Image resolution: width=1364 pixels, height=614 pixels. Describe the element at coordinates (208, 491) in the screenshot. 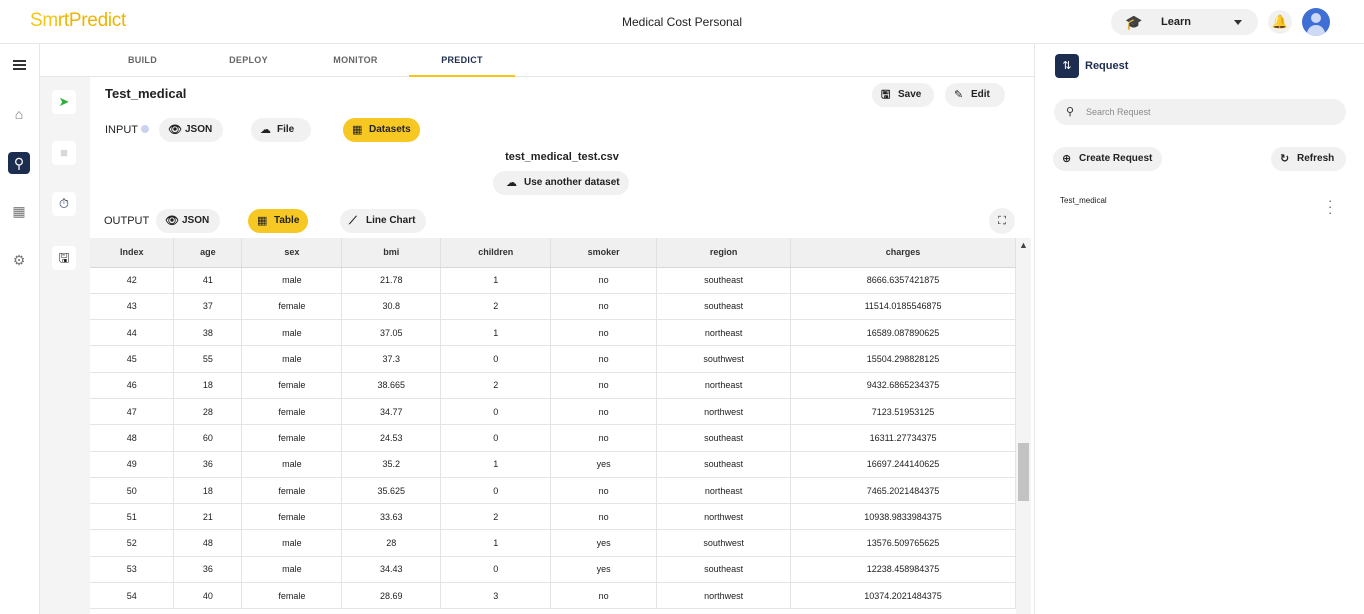

I see `table-cell: 18` at that location.